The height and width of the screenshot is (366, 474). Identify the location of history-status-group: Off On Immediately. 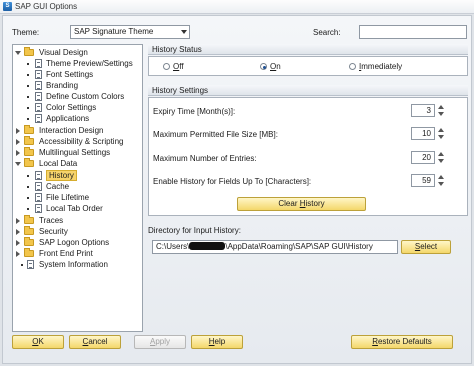
(308, 66).